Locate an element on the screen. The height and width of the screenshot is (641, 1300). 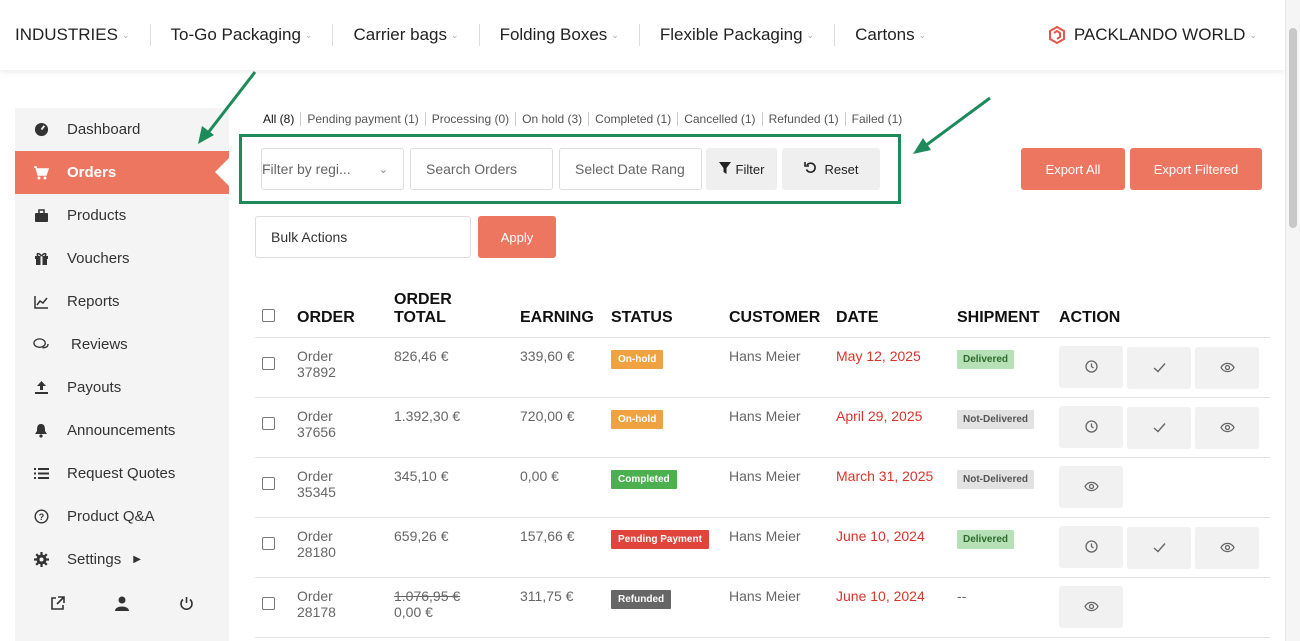
nav-flexible-packaging: Flexible Packaging ⌄ is located at coordinates (738, 35).